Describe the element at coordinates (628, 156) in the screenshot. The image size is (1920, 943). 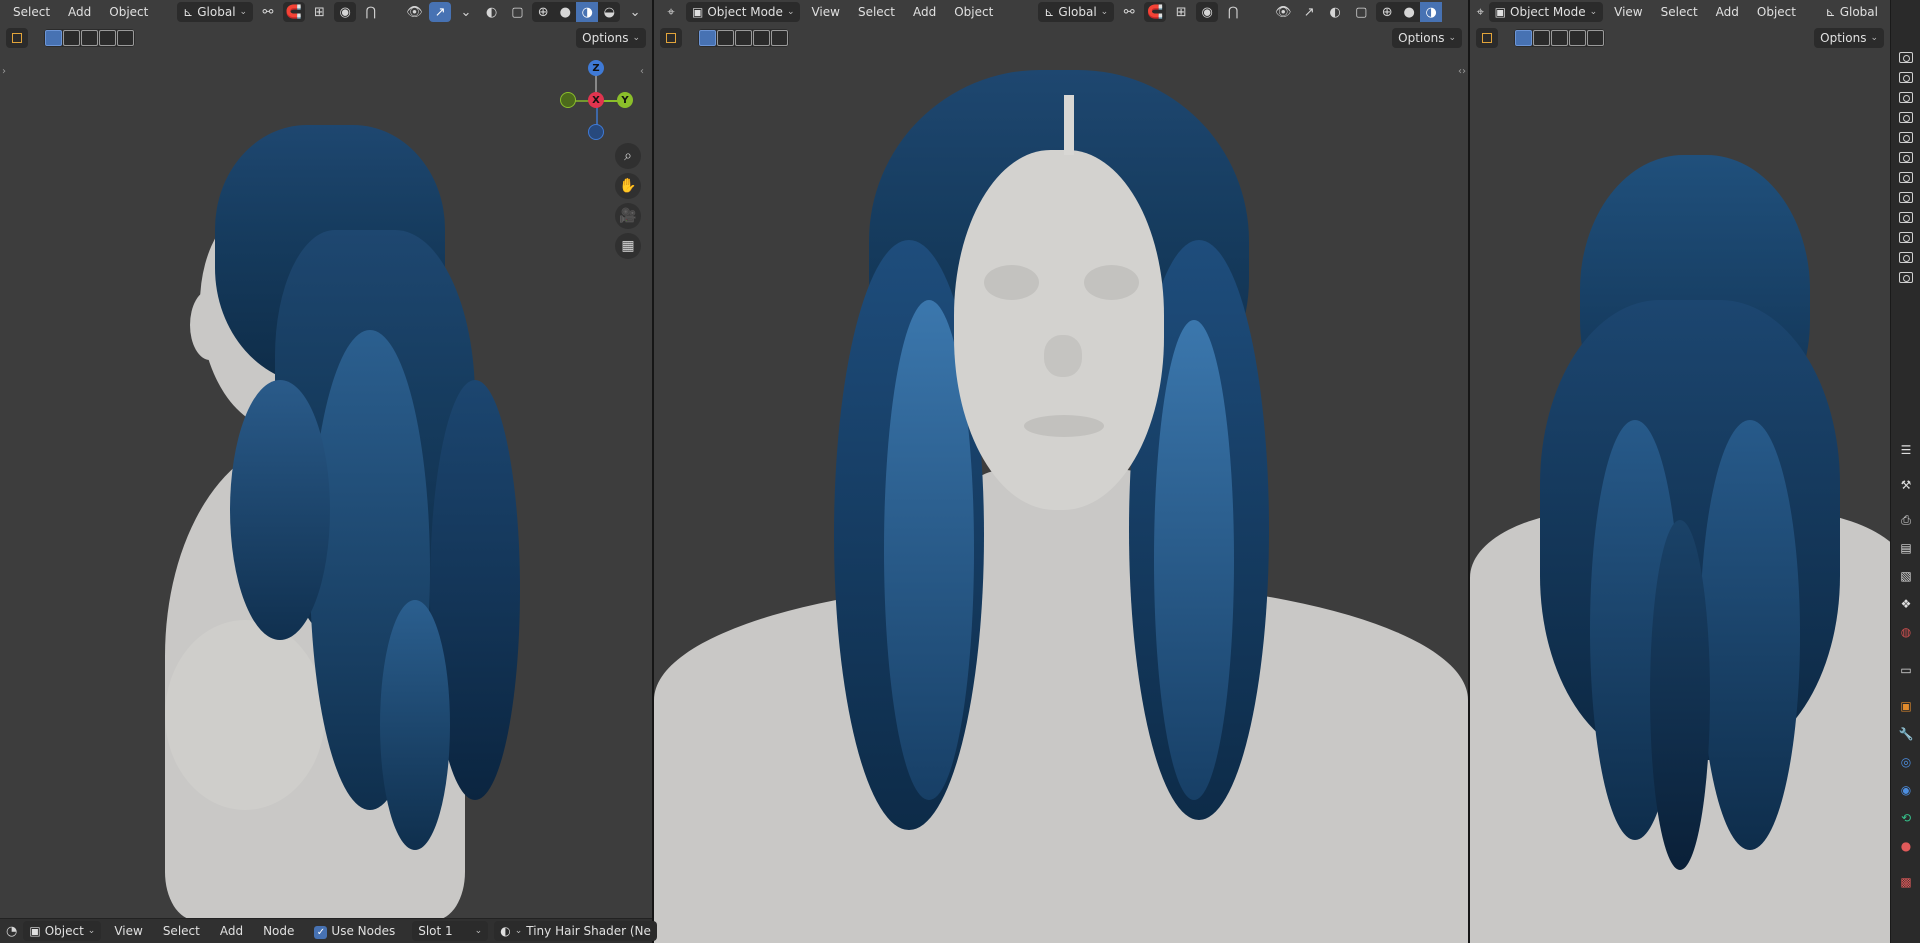
I see `zoom-icon: ⌕` at that location.